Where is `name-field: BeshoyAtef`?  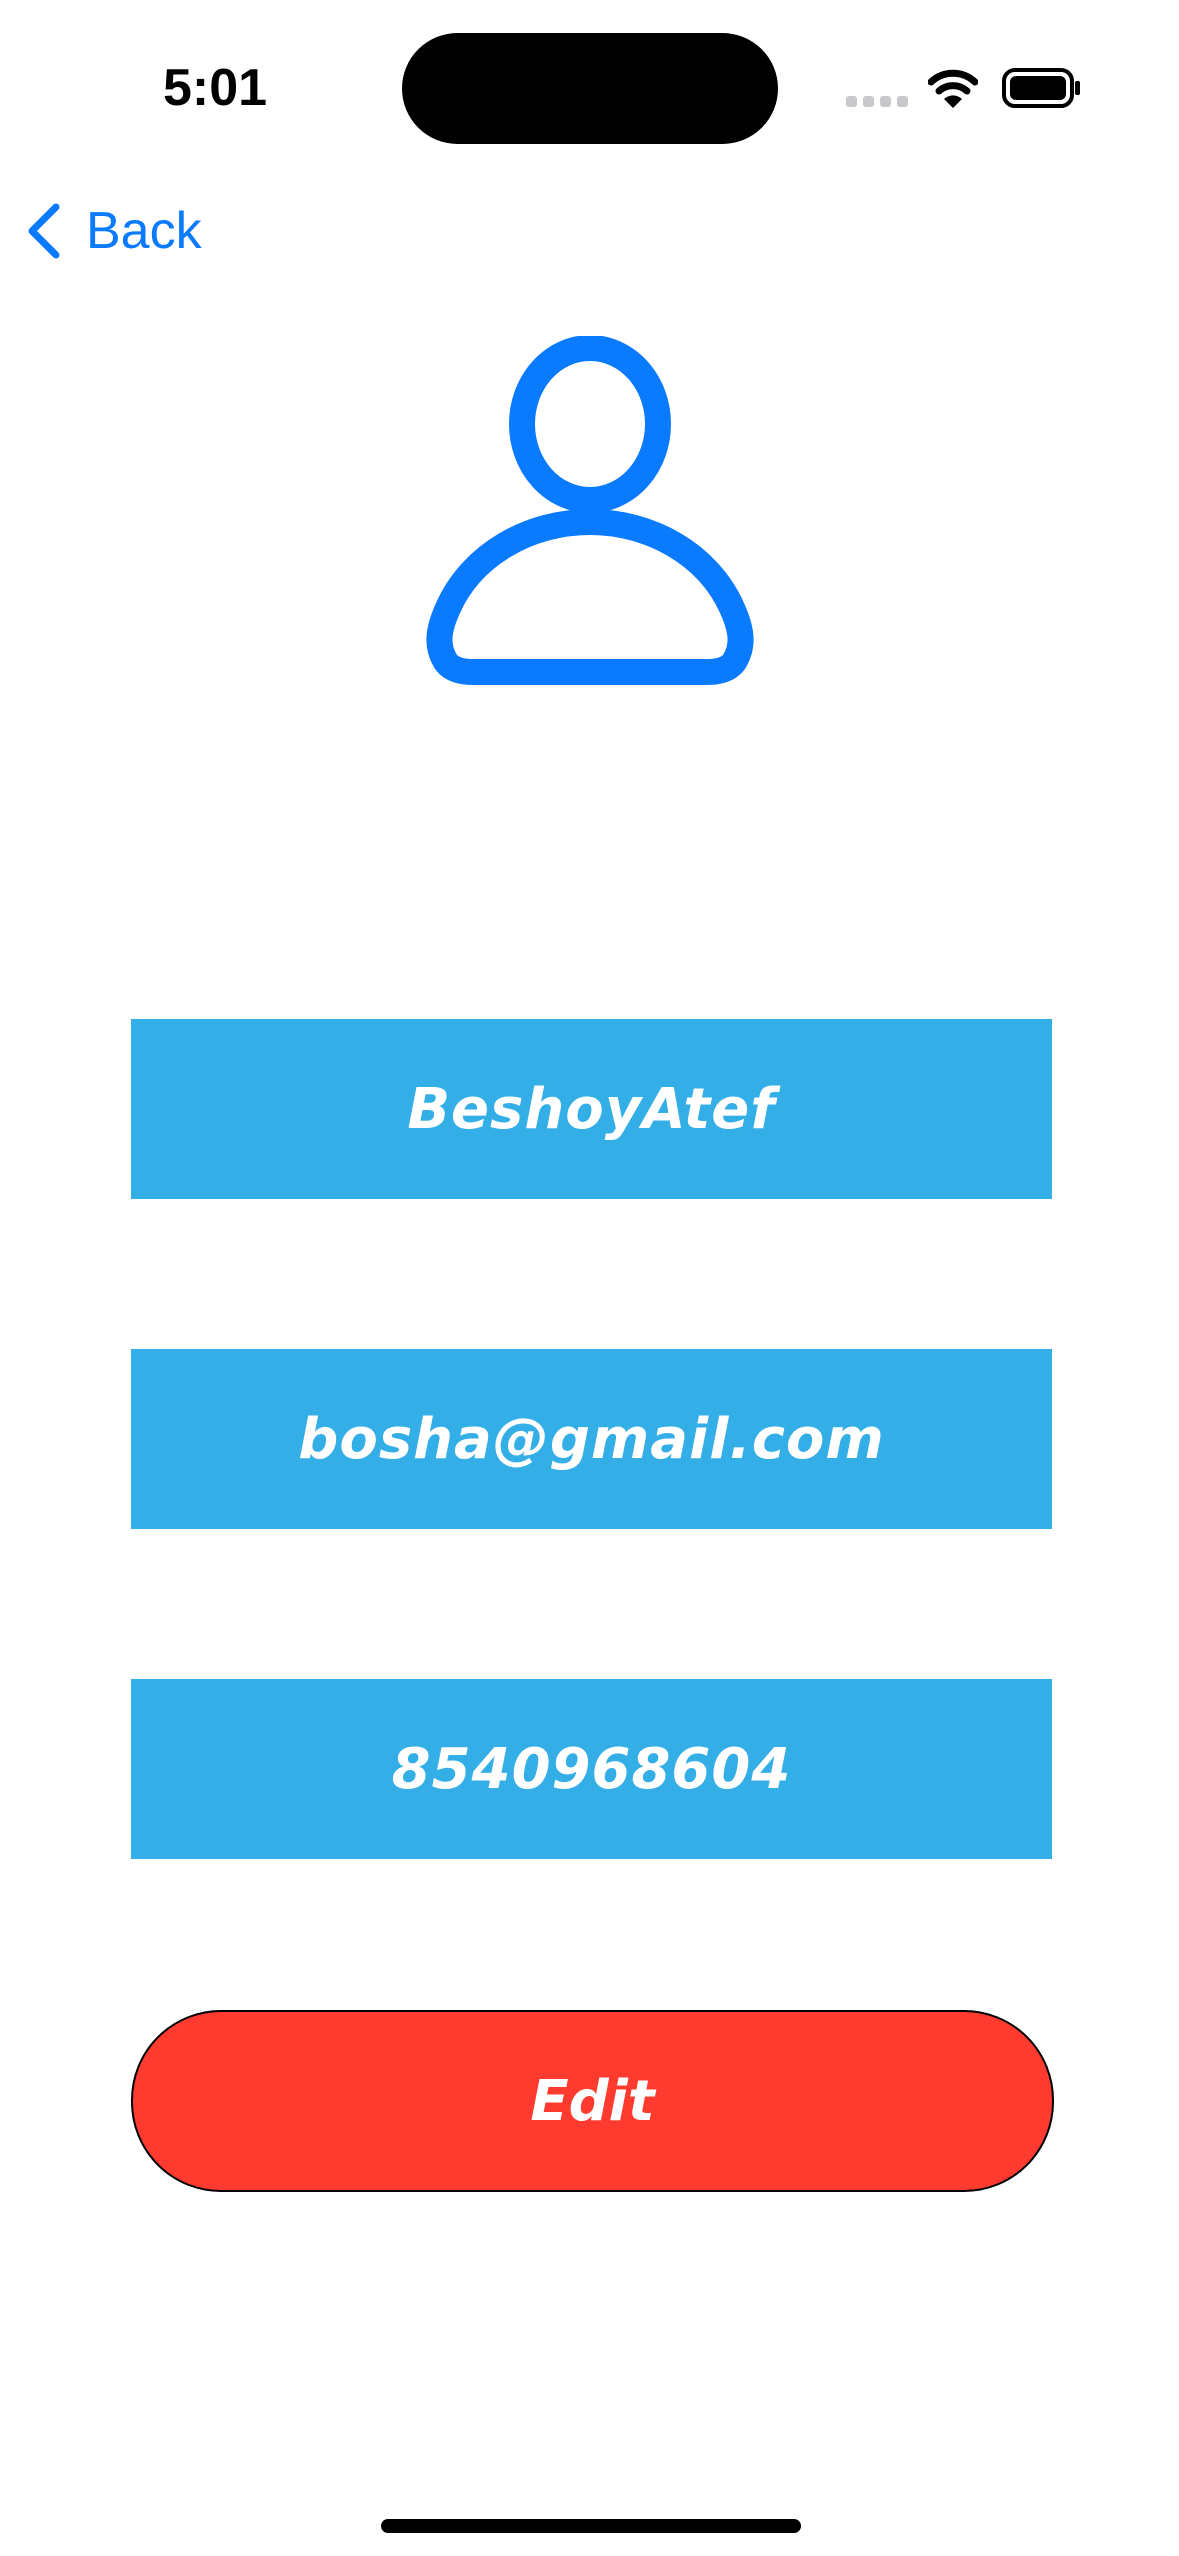 name-field: BeshoyAtef is located at coordinates (591, 1109).